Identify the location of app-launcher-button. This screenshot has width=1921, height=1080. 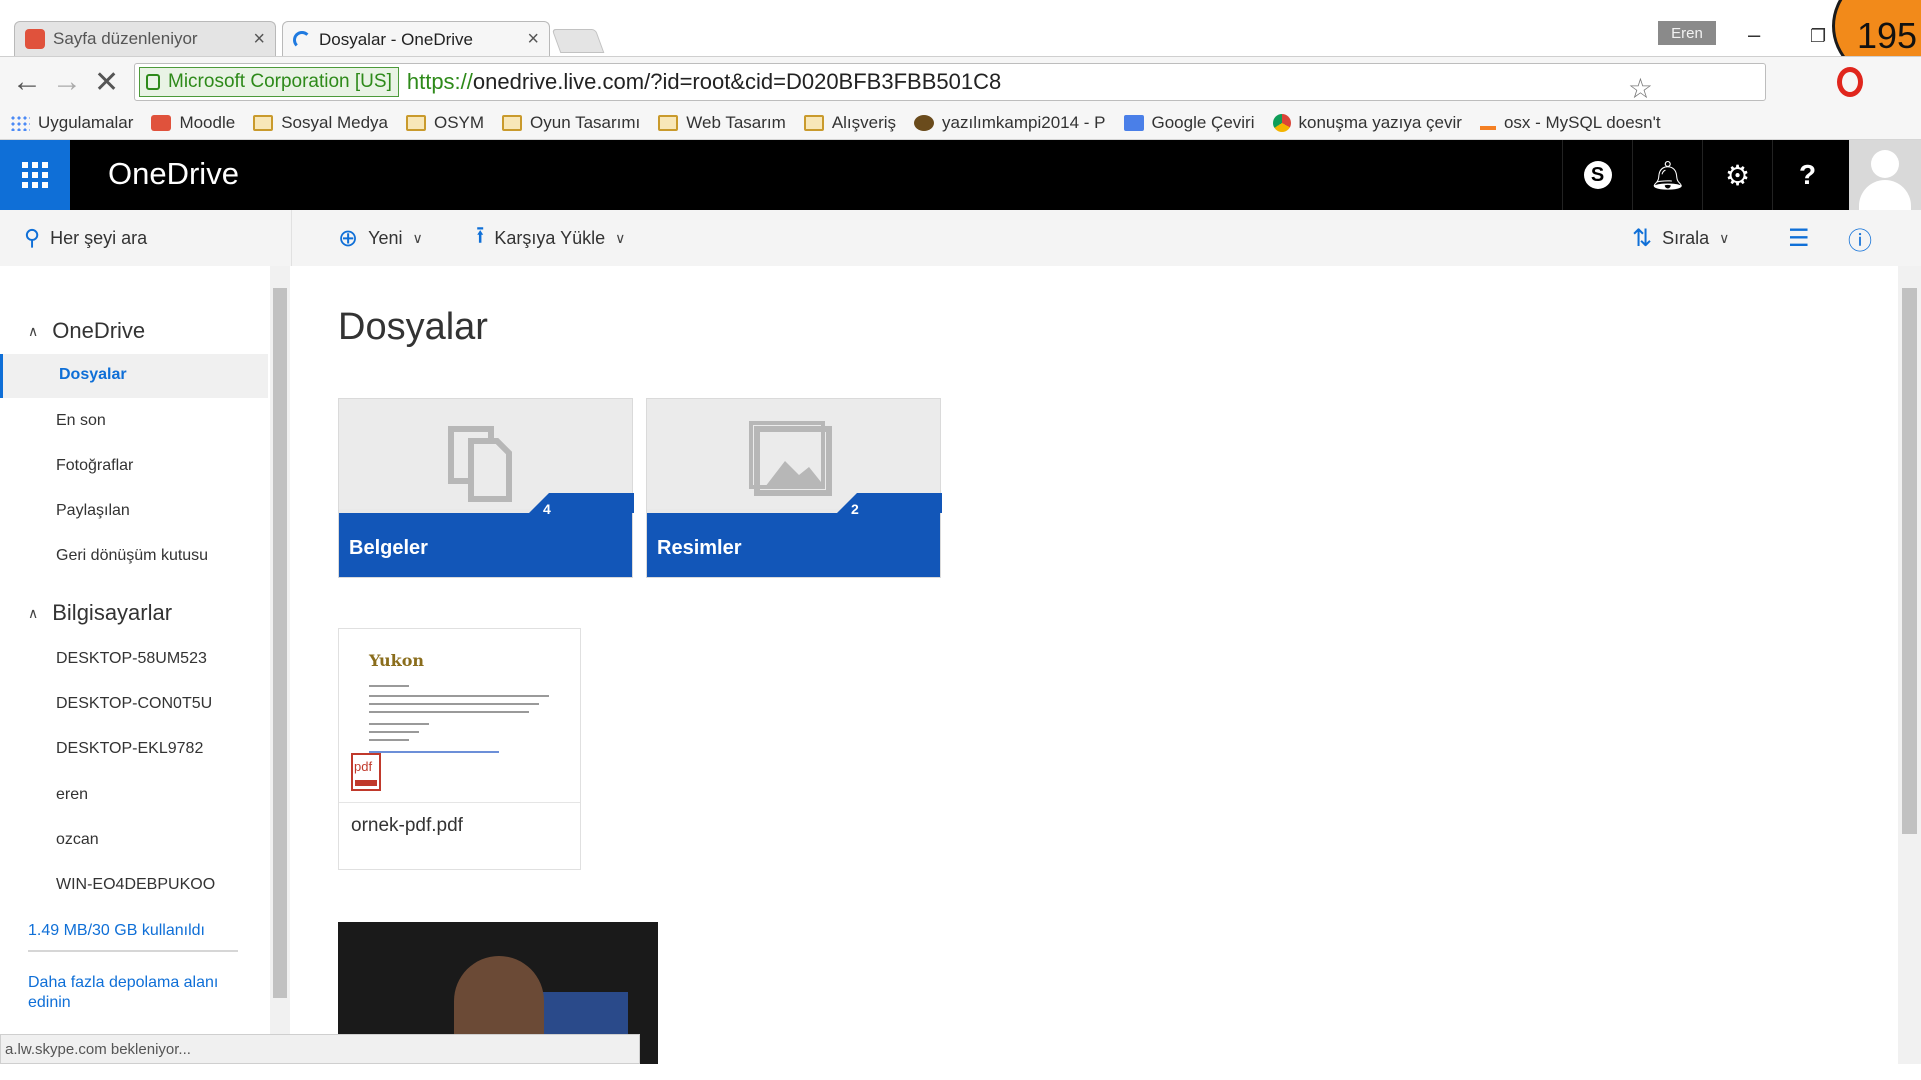
(35, 175).